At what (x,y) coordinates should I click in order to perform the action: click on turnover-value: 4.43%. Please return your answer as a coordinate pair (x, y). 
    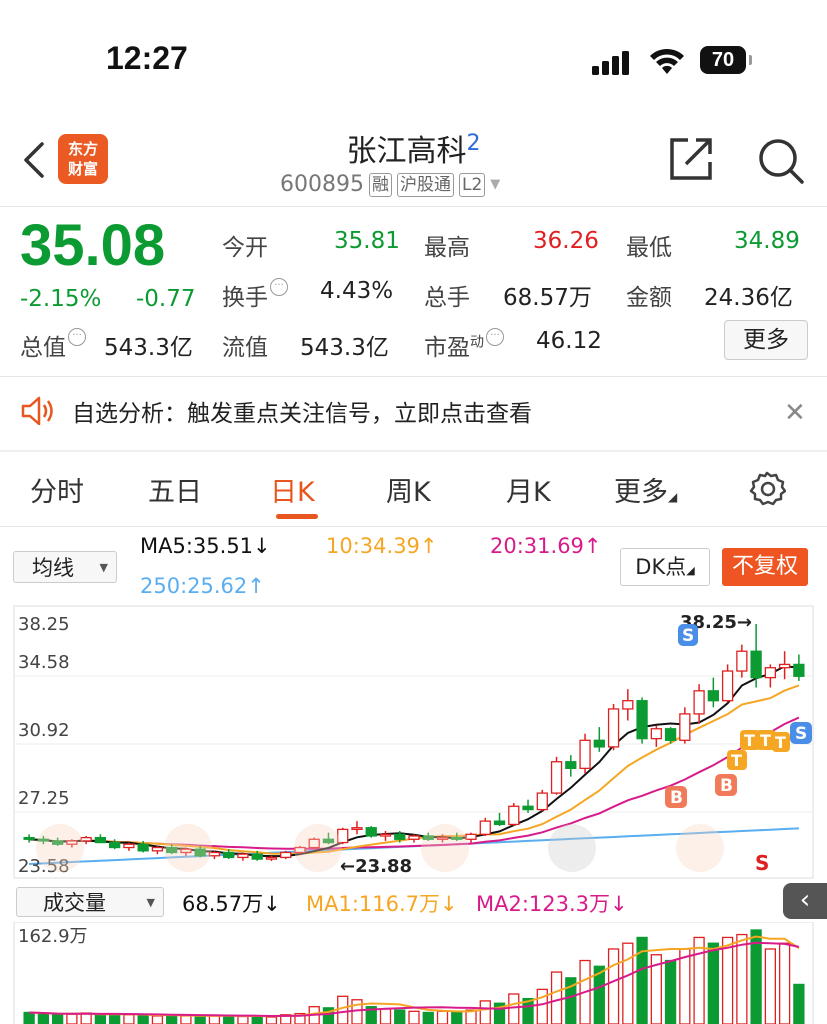
    Looking at the image, I should click on (357, 291).